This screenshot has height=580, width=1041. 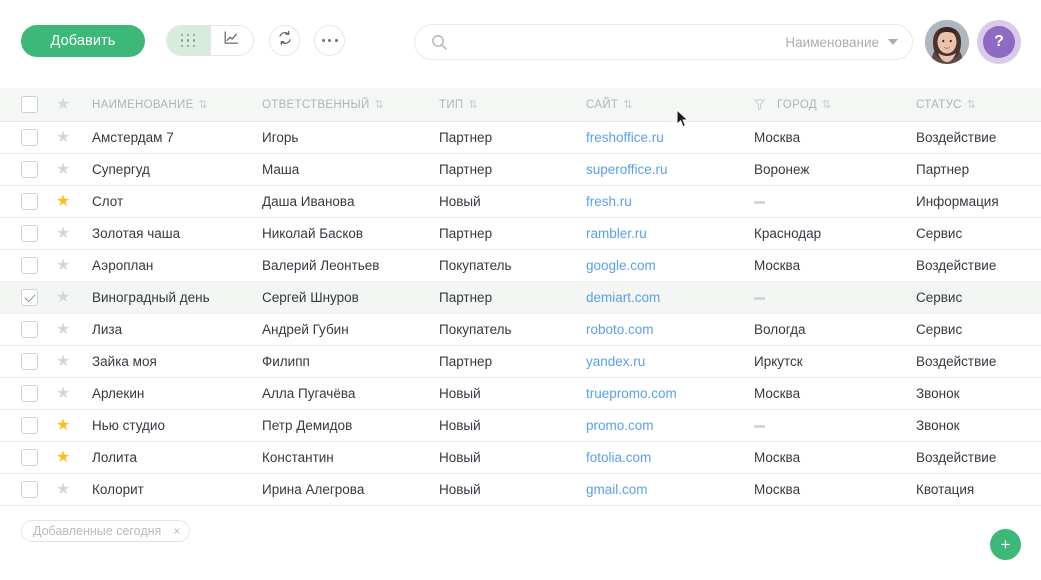 I want to click on site-link: fotolia.com, so click(x=618, y=457).